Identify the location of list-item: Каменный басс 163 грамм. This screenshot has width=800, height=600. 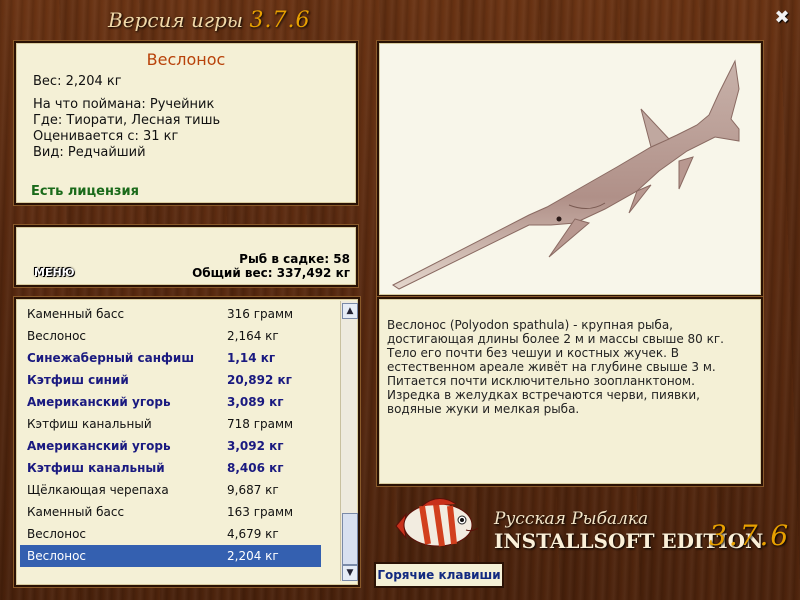
(170, 512).